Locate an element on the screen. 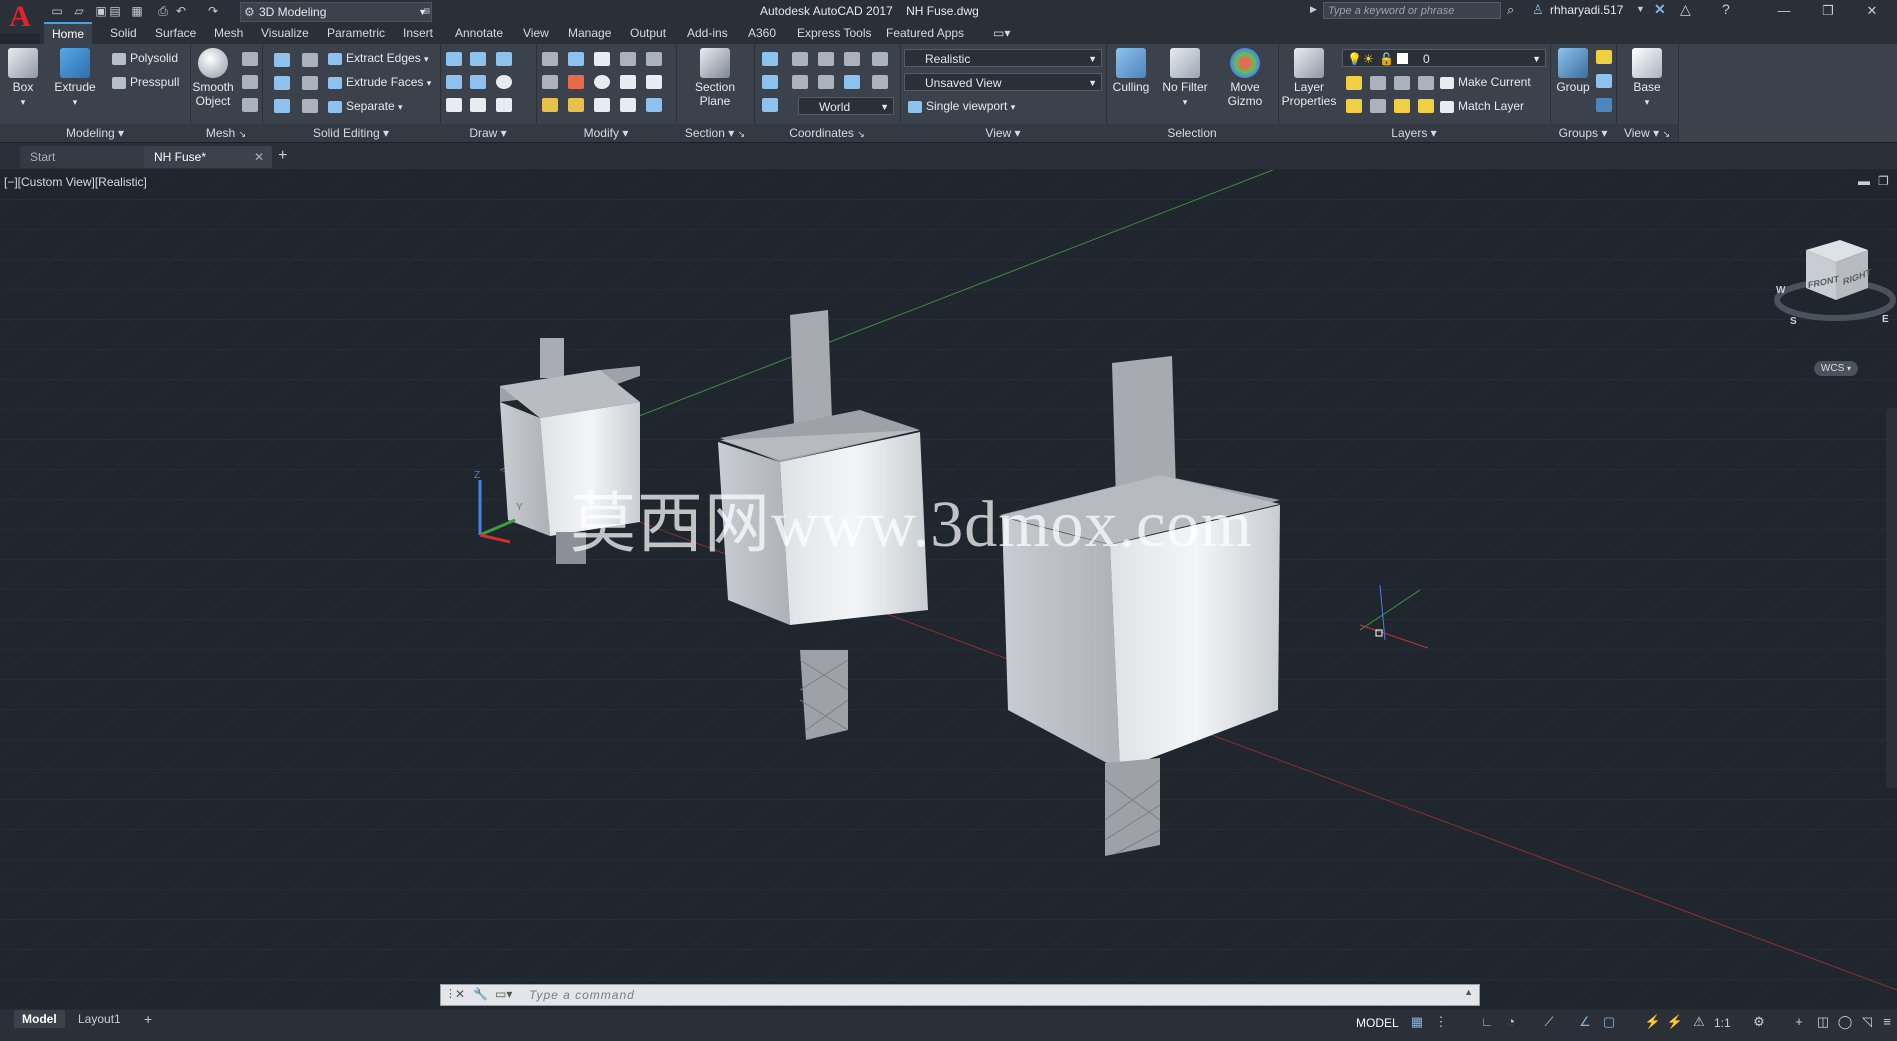 The height and width of the screenshot is (1041, 1897). base-button: Base ▾ is located at coordinates (1647, 78).